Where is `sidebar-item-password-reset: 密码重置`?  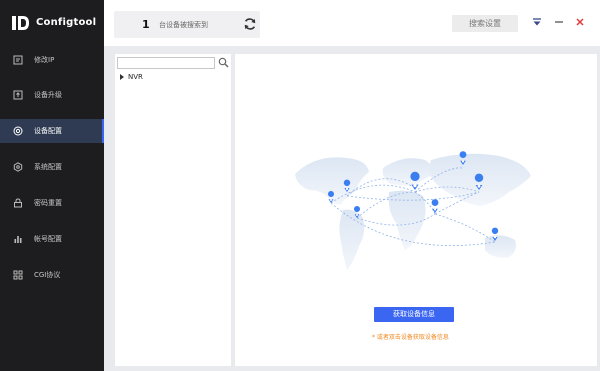
sidebar-item-password-reset: 密码重置 is located at coordinates (52, 203).